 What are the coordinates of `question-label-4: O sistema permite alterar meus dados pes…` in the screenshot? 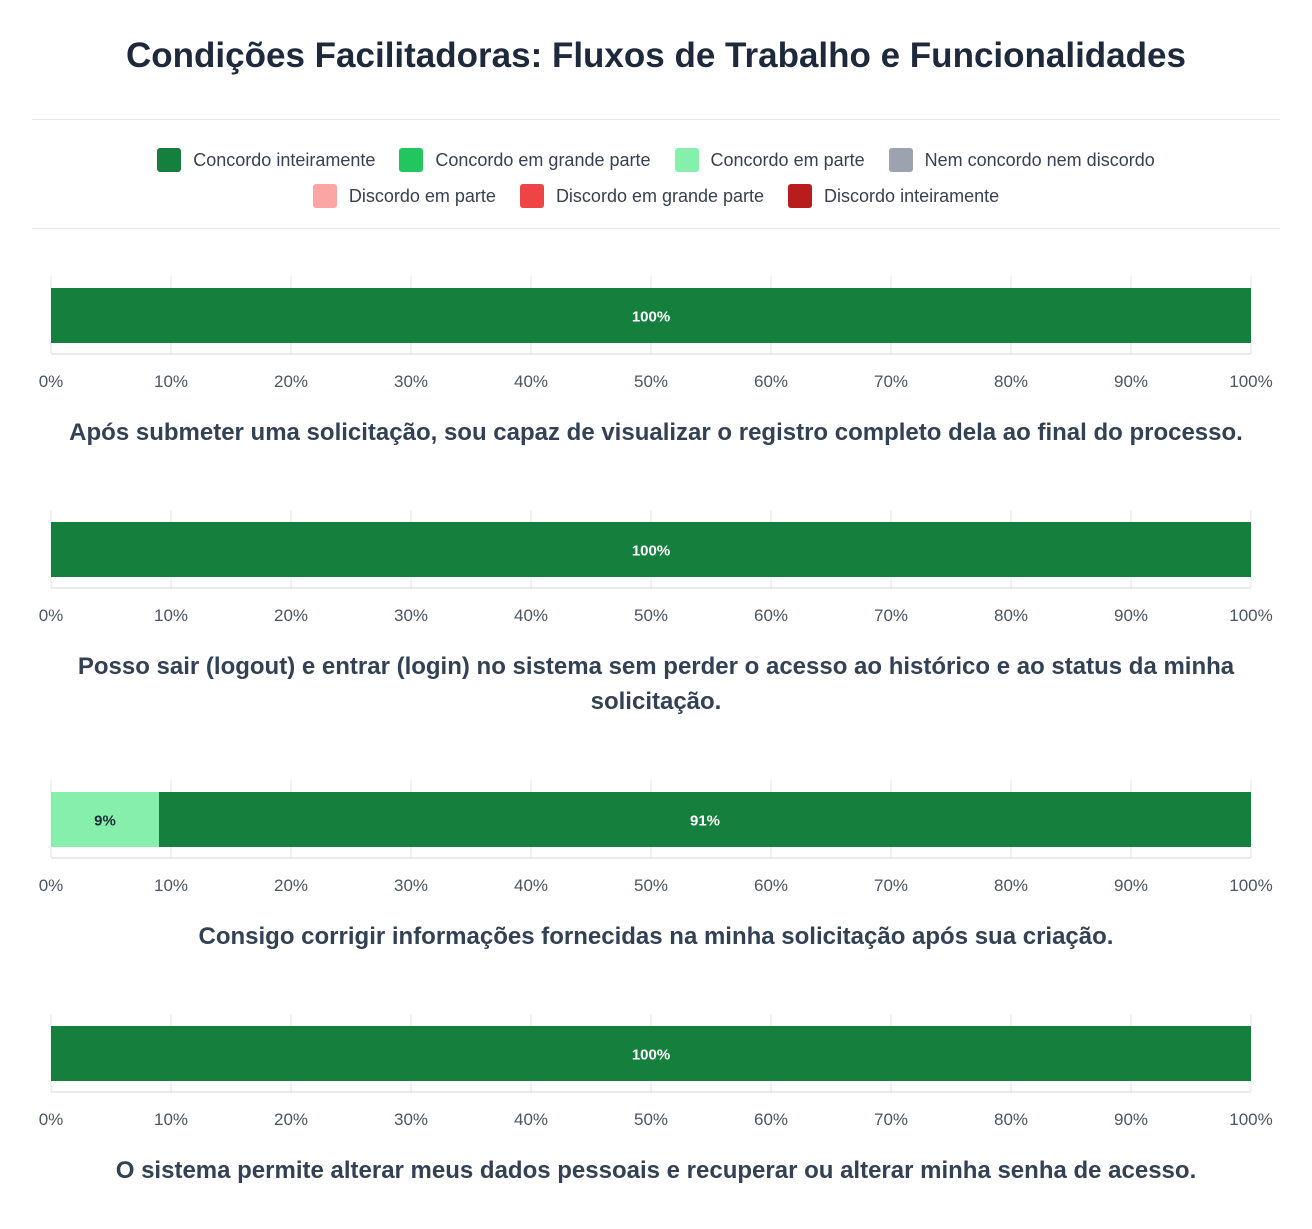 It's located at (656, 1170).